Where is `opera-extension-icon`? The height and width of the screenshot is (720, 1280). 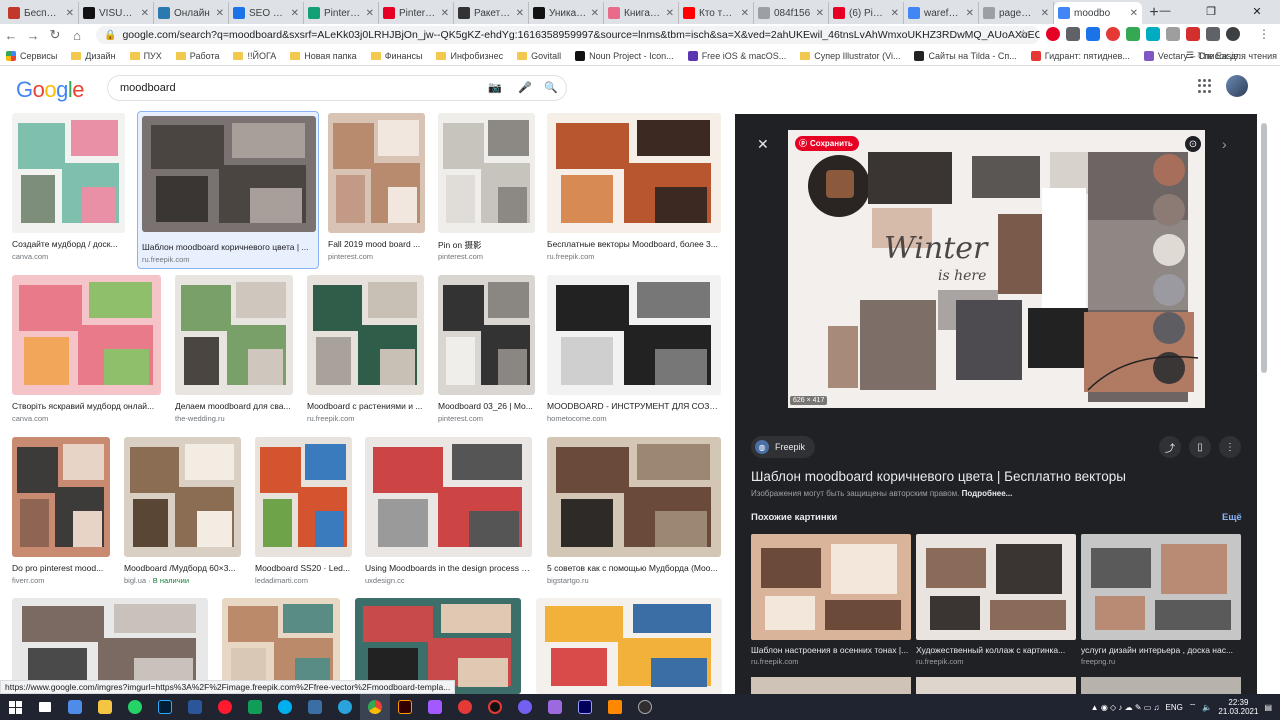 opera-extension-icon is located at coordinates (1113, 34).